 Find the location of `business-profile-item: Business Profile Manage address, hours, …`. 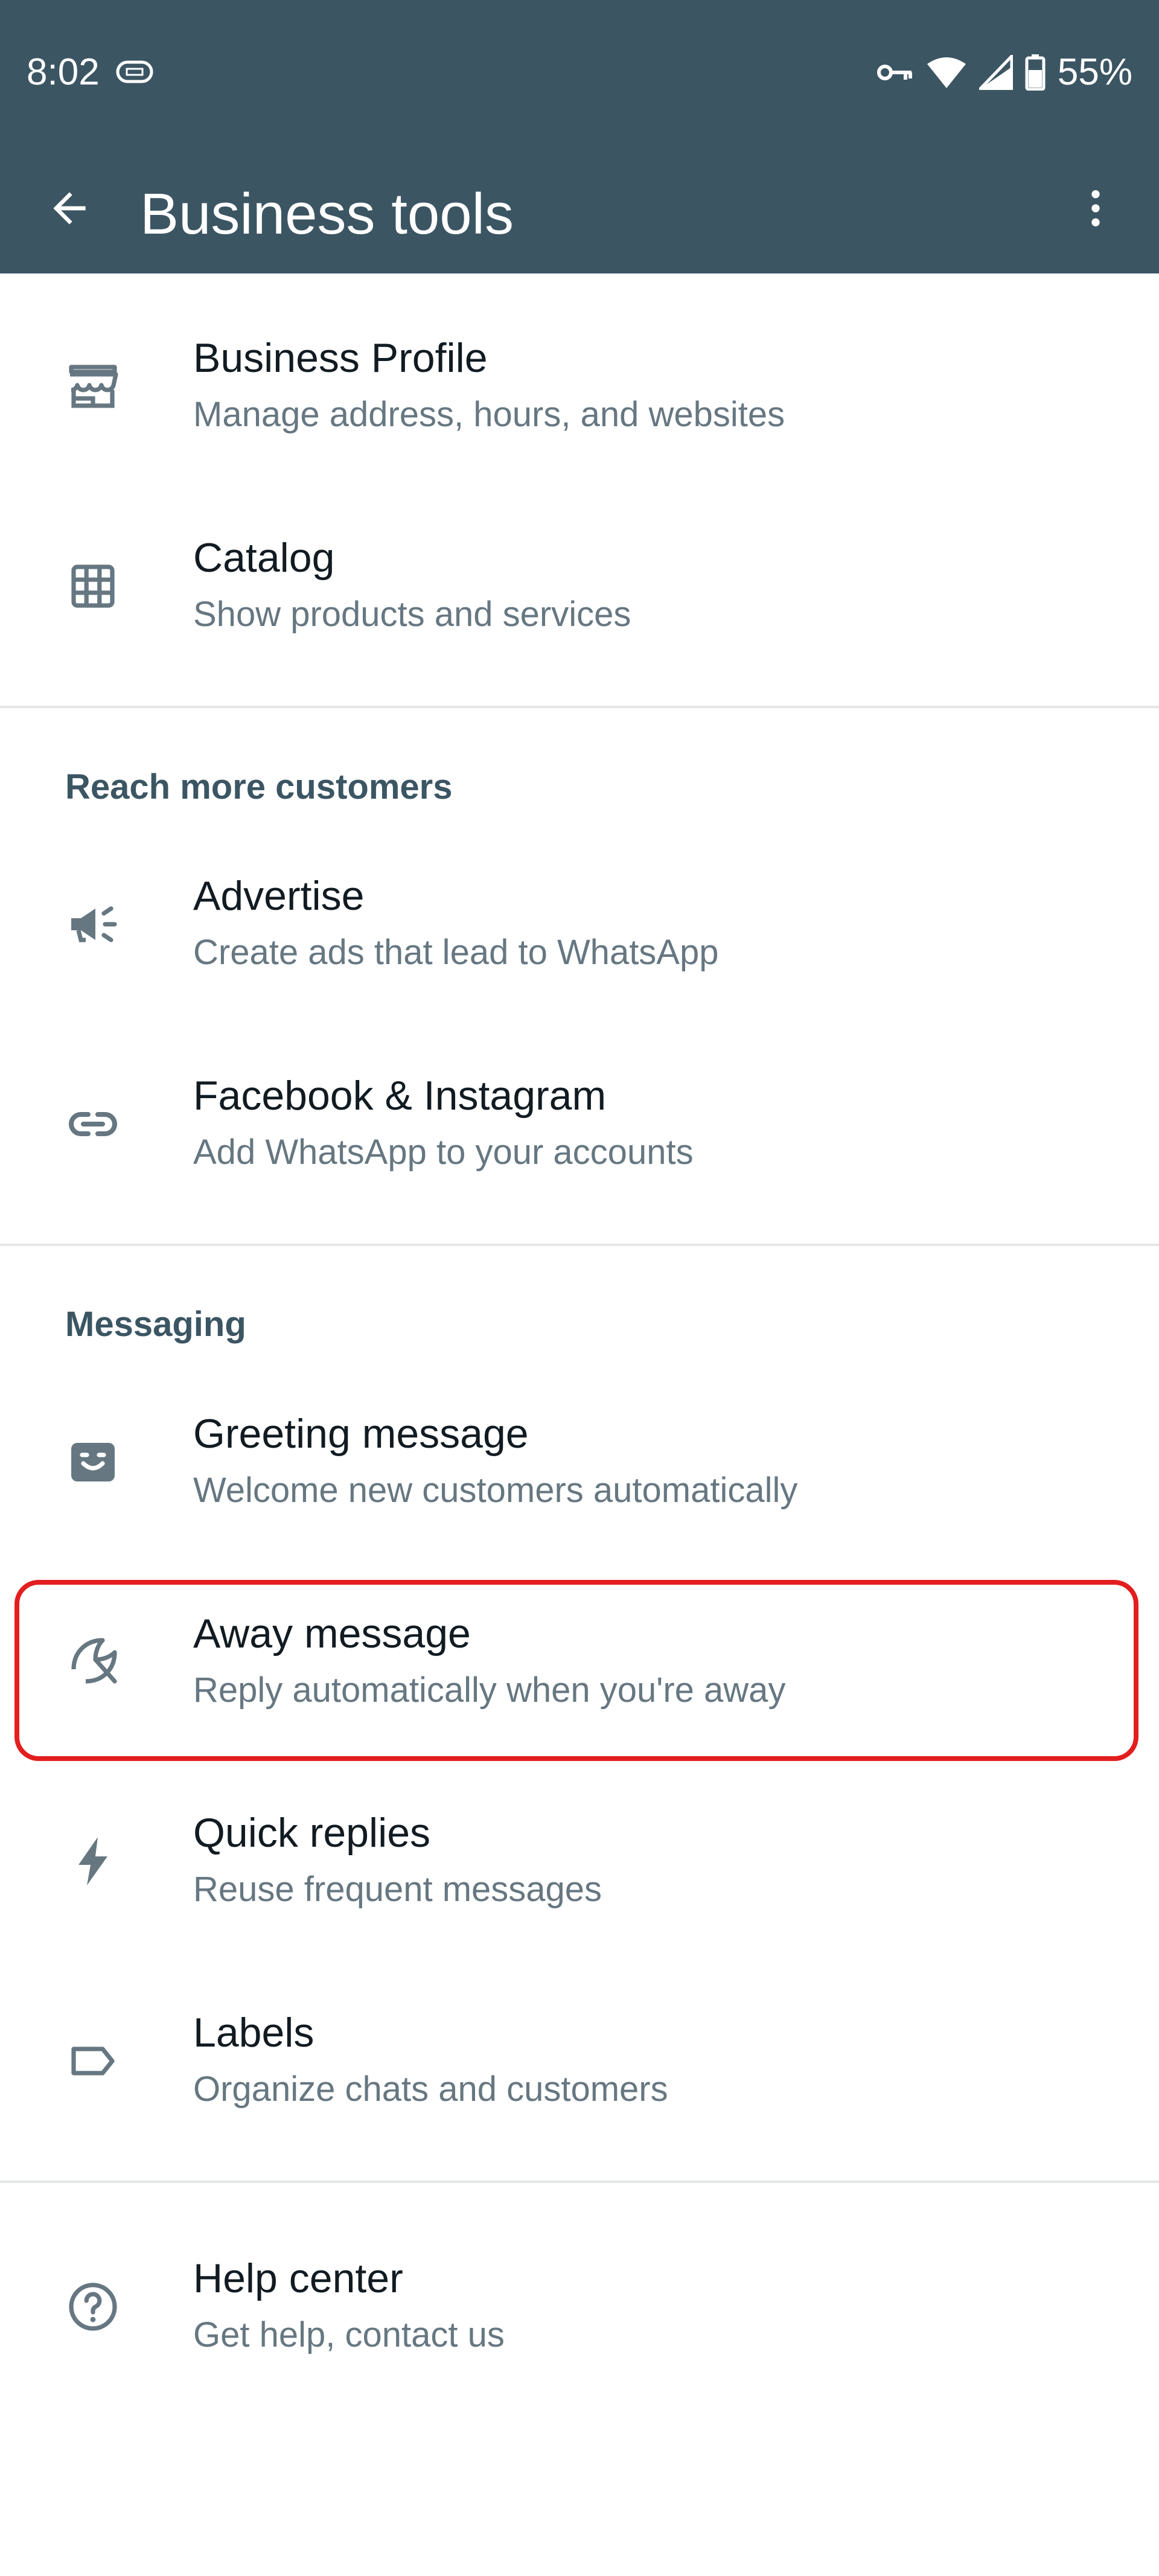

business-profile-item: Business Profile Manage address, hours, … is located at coordinates (579, 387).